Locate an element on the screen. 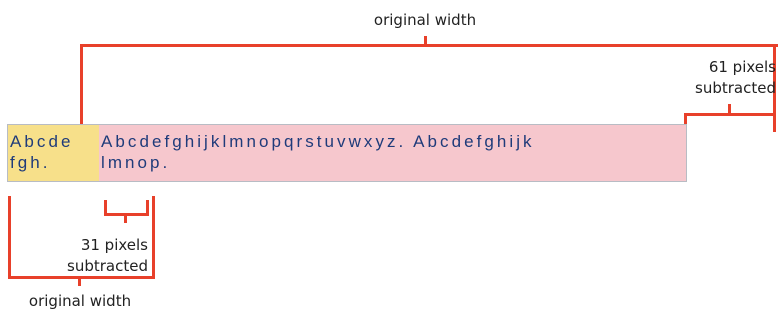 Image resolution: width=778 pixels, height=316 pixels. bottom-original-width-label: original width is located at coordinates (80, 301).